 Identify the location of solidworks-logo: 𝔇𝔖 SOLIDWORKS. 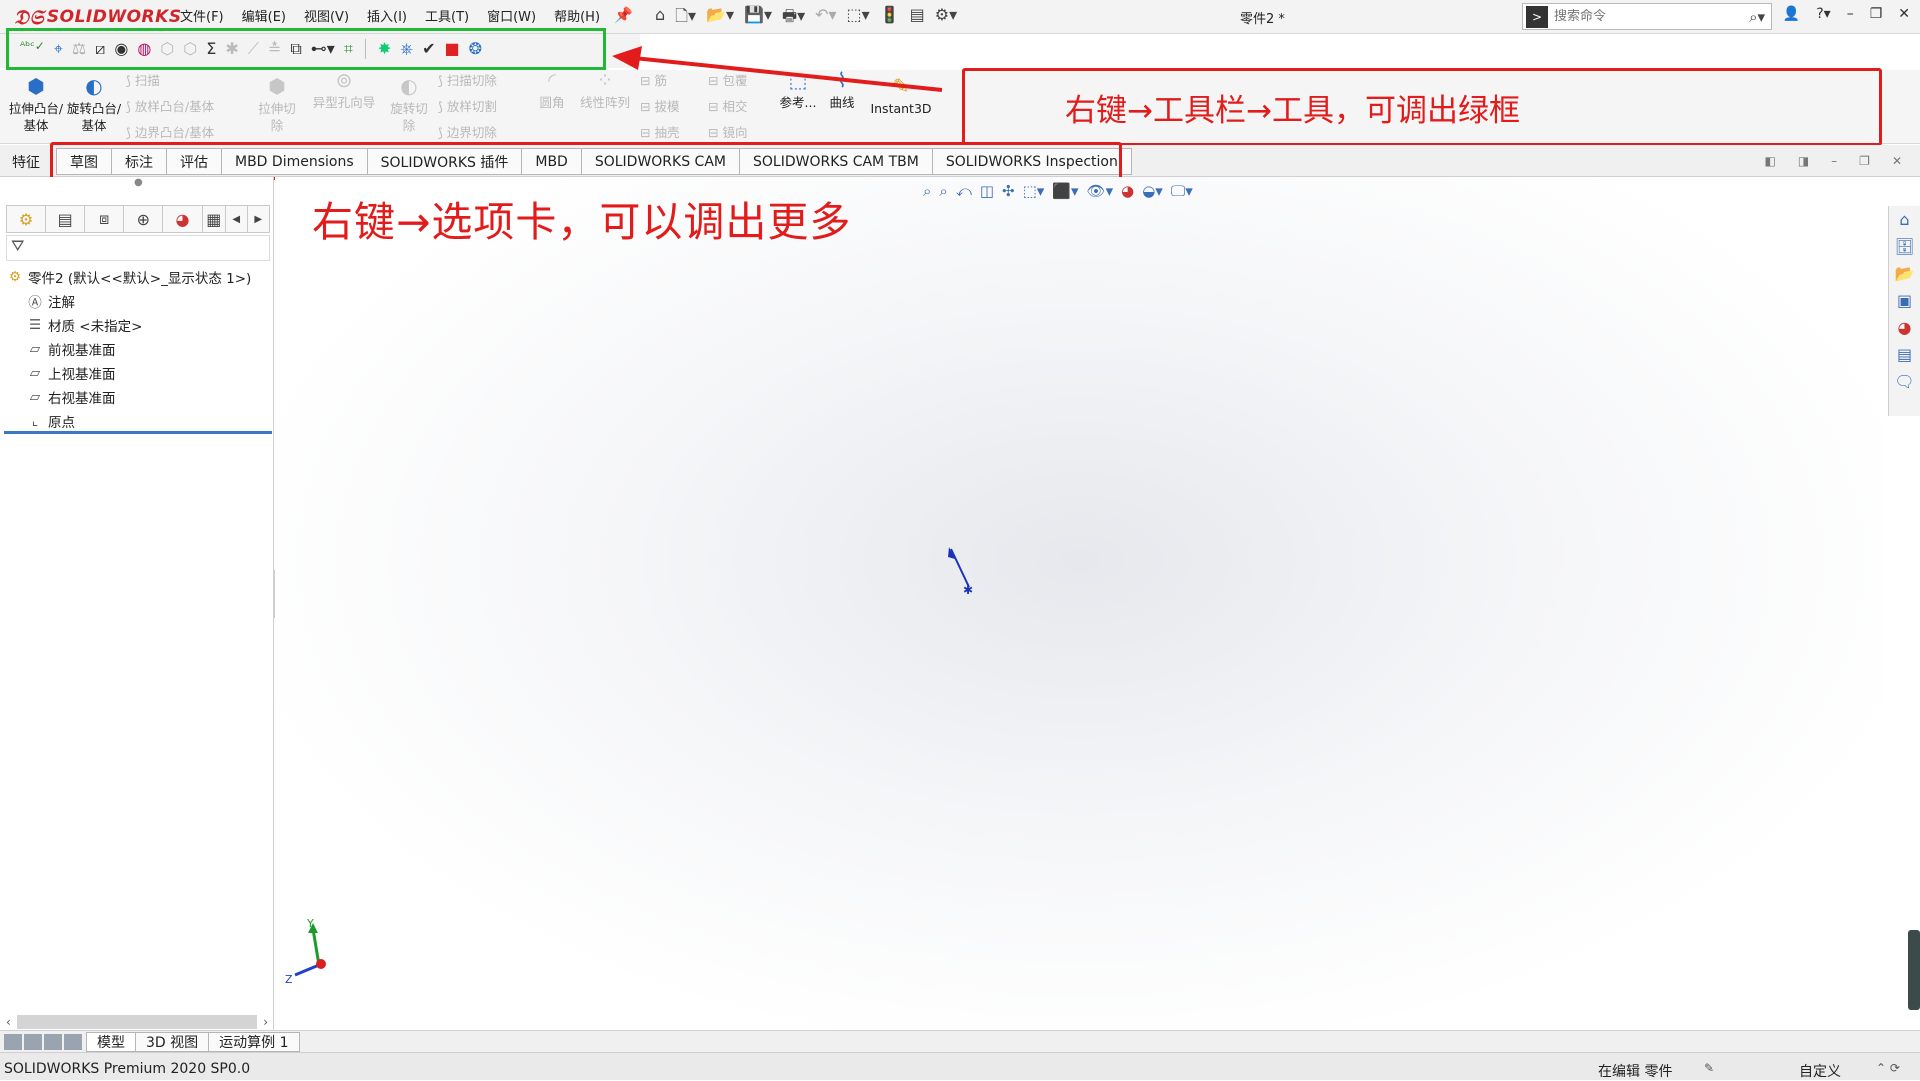
(98, 17).